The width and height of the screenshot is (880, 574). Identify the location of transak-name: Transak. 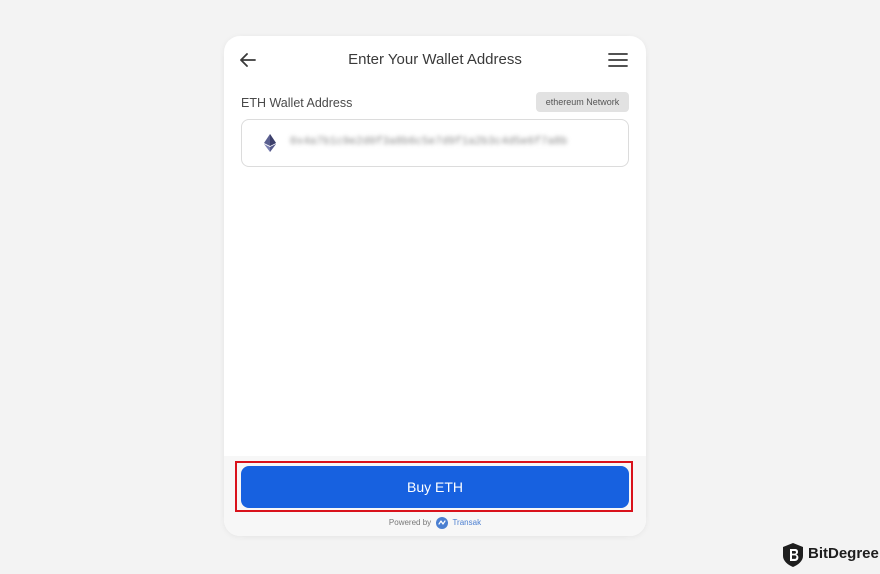
(467, 523).